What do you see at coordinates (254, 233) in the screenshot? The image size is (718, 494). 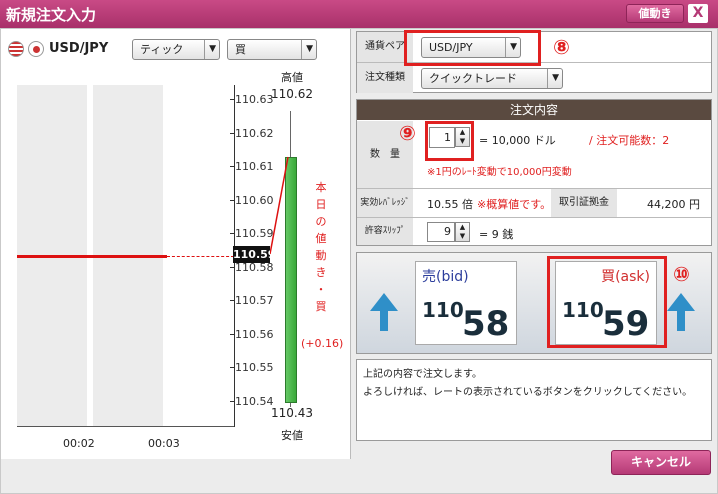 I see `y-tick-label: 110.59` at bounding box center [254, 233].